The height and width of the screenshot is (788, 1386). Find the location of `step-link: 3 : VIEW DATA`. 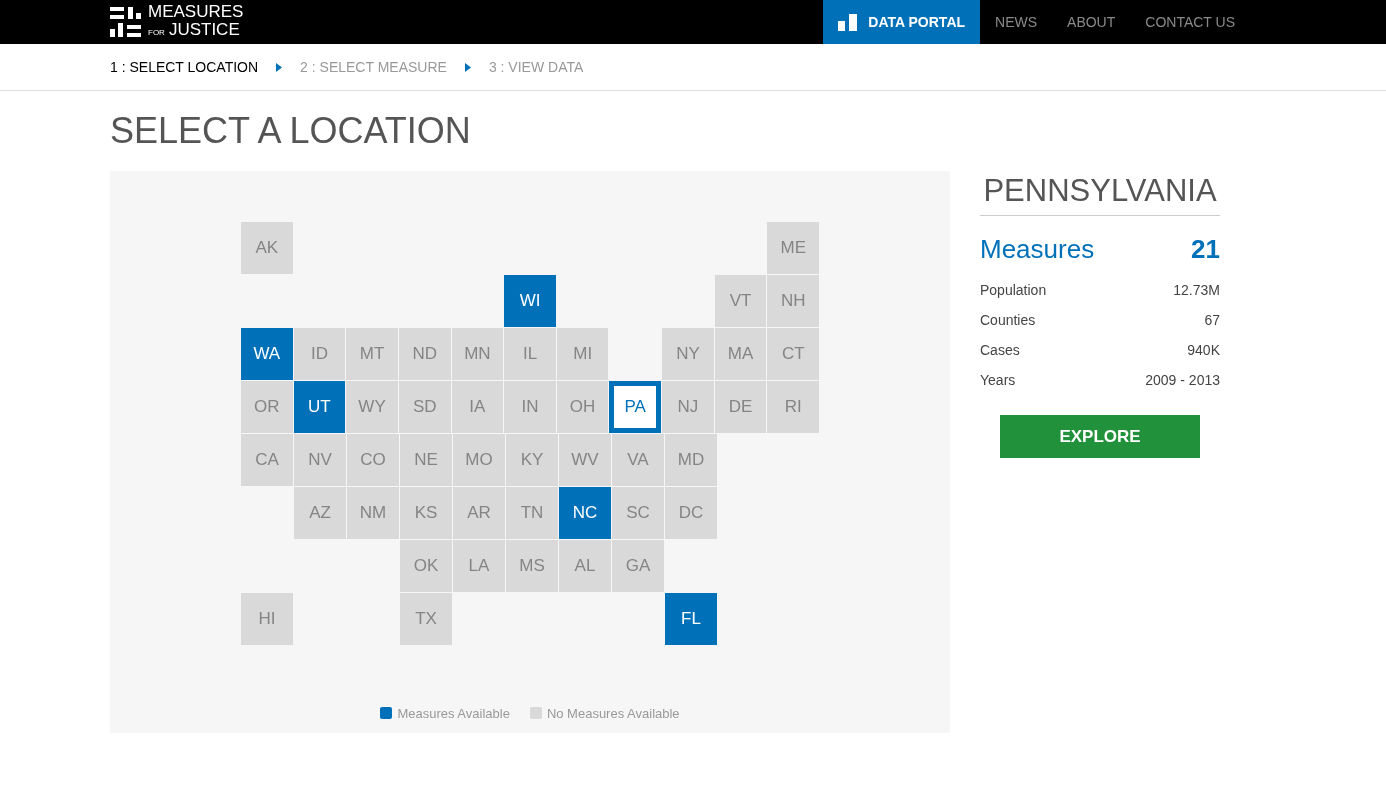

step-link: 3 : VIEW DATA is located at coordinates (536, 67).